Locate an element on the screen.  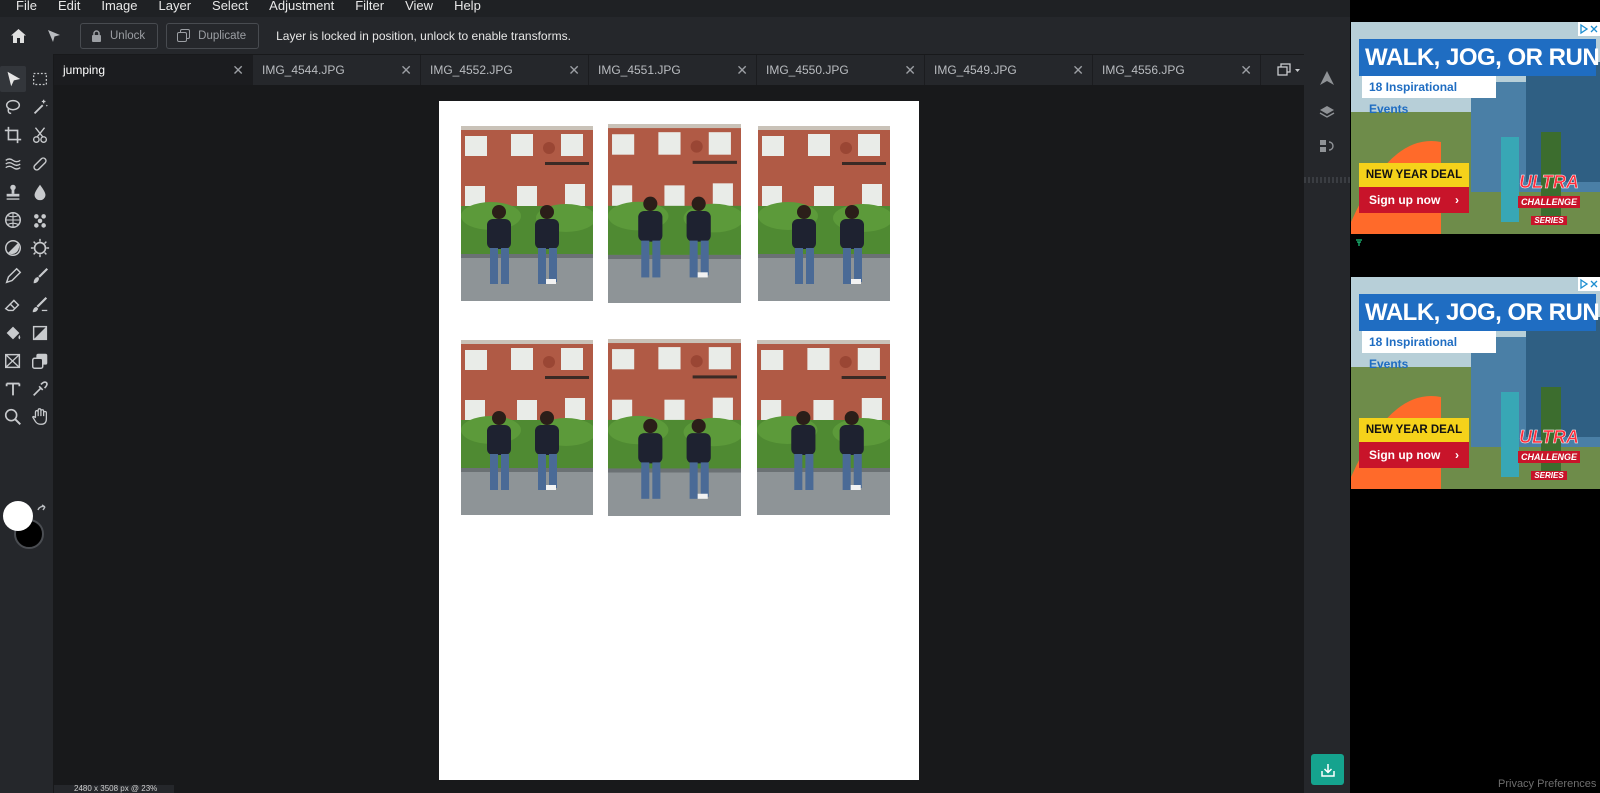
tab-label: IMG_4549.JPG is located at coordinates (975, 70).